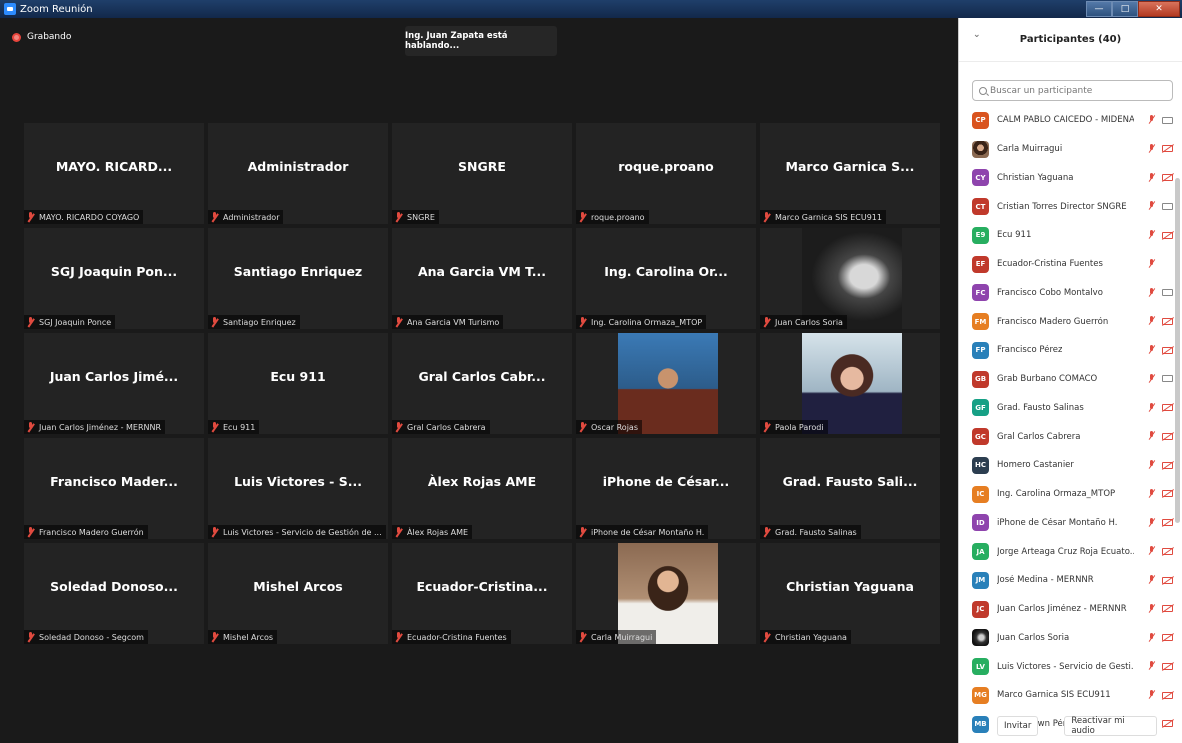 The image size is (1182, 743). What do you see at coordinates (91, 532) in the screenshot?
I see `tile-name-text: Francisco Madero Guerrón` at bounding box center [91, 532].